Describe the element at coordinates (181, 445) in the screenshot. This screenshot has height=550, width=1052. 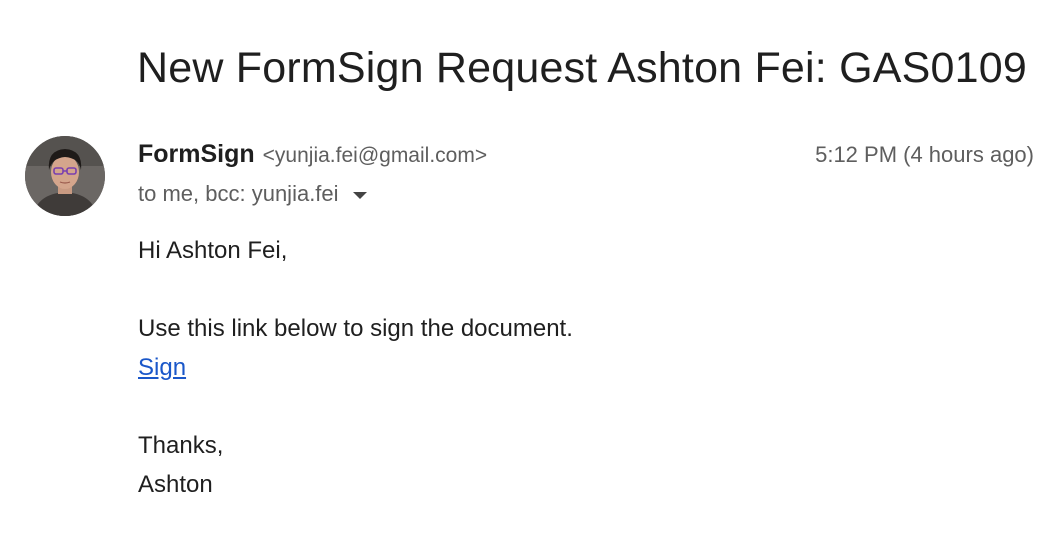
I see `body-closing: Thanks,` at that location.